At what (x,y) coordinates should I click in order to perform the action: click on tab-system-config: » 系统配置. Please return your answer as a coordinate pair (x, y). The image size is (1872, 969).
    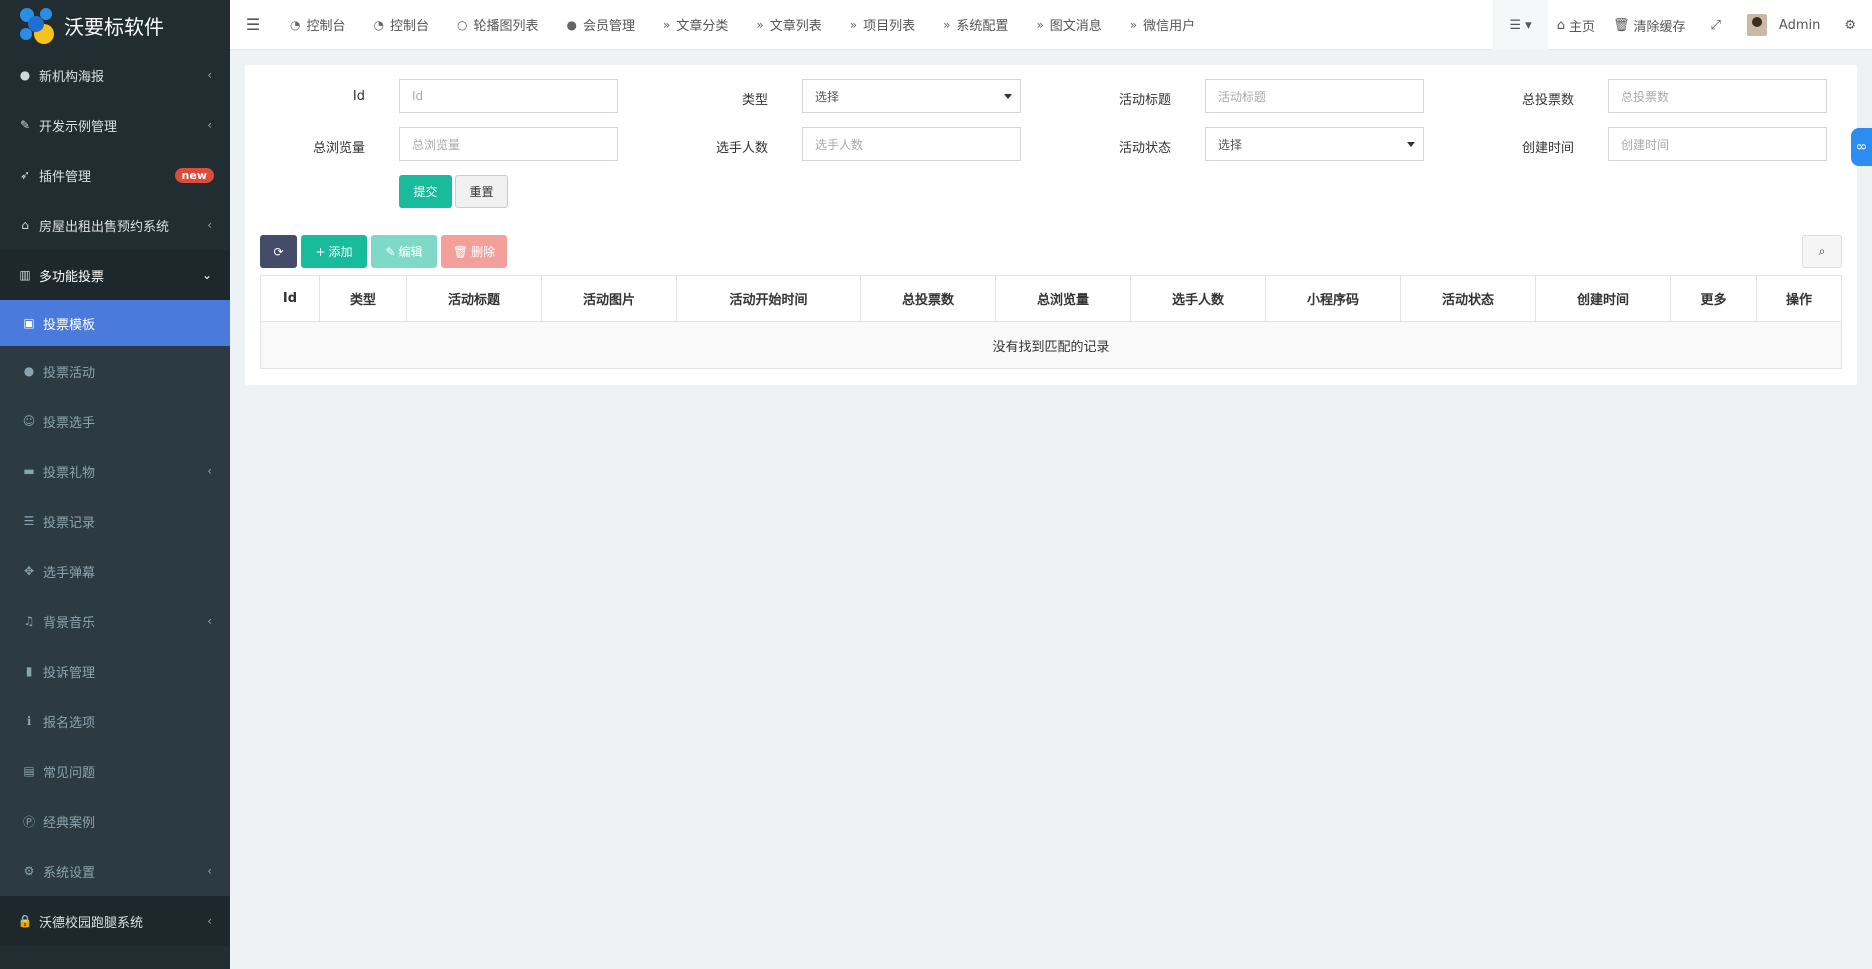
    Looking at the image, I should click on (975, 25).